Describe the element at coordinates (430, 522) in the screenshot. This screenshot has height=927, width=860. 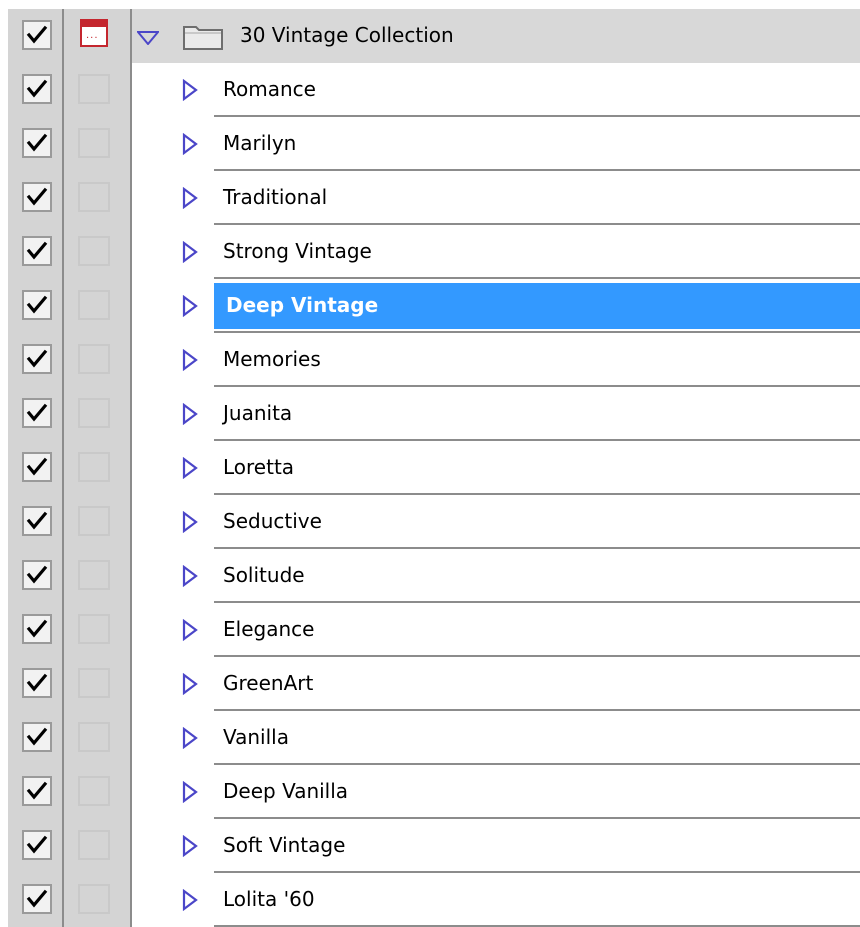
I see `action-row-seductive: Seductive` at that location.